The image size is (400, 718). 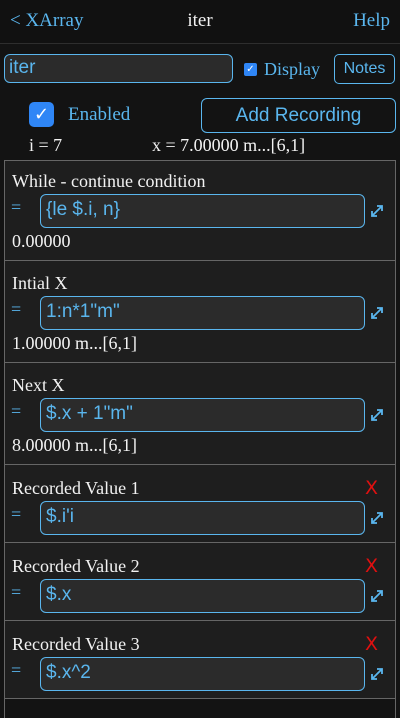 What do you see at coordinates (76, 644) in the screenshot?
I see `section-title: Recorded Value 3` at bounding box center [76, 644].